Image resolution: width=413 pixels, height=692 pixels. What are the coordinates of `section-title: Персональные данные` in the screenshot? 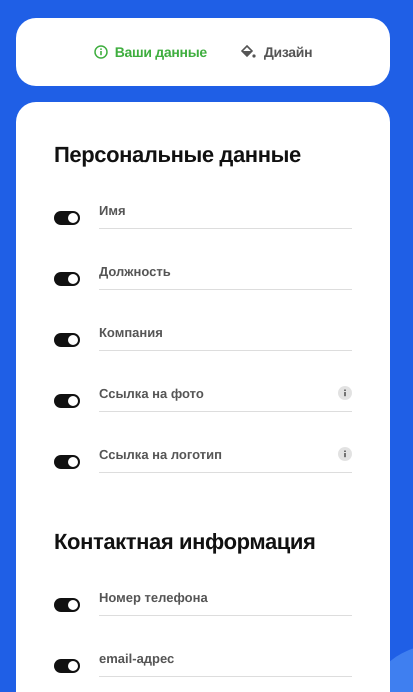 It's located at (178, 155).